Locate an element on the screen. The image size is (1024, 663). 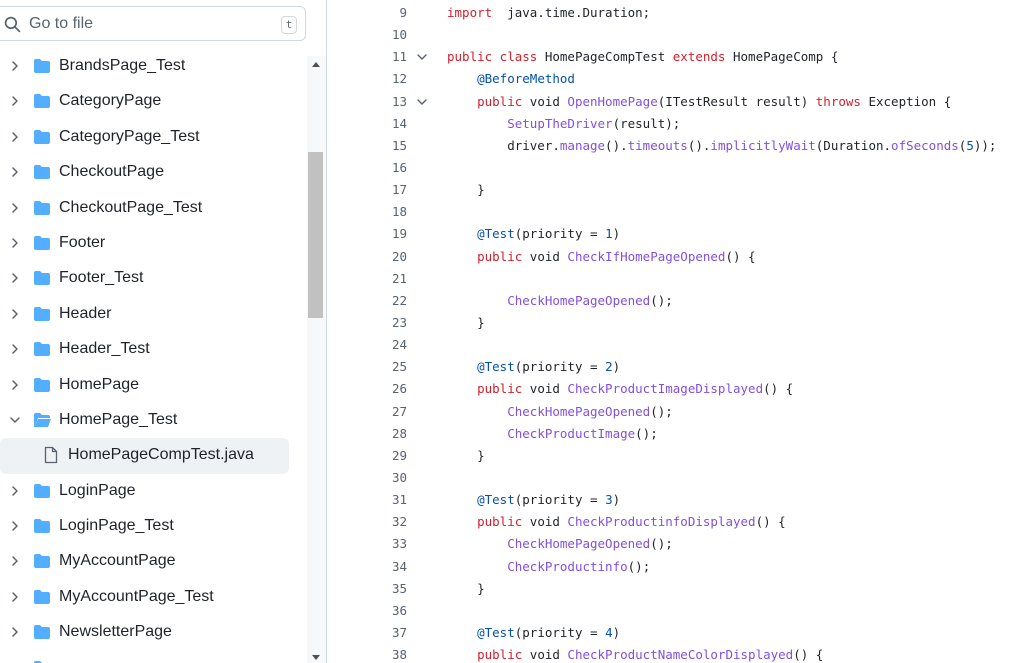
line-number: 30 is located at coordinates (399, 477).